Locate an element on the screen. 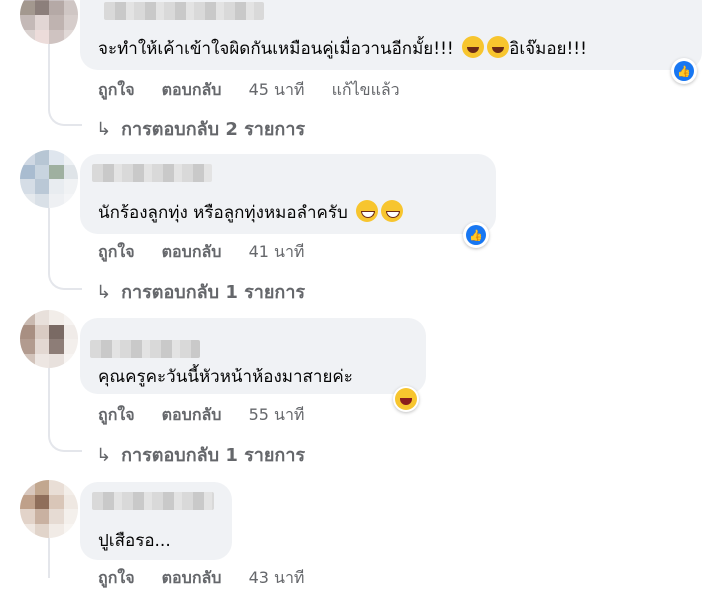 Image resolution: width=722 pixels, height=591 pixels. haha-icon is located at coordinates (406, 399).